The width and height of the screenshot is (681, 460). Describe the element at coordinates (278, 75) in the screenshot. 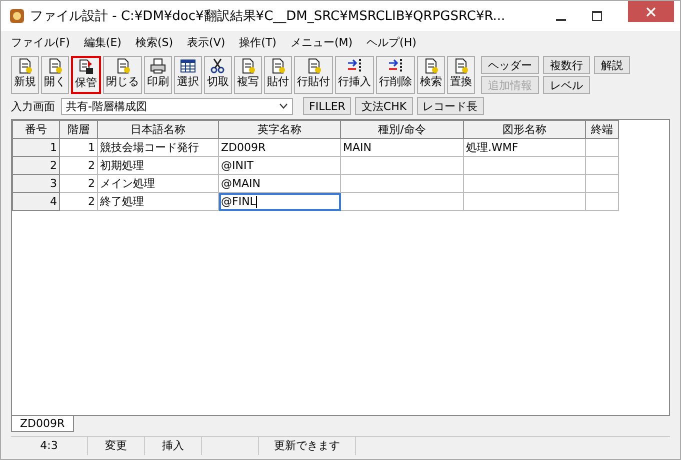

I see `toolbar-button: 貼付` at that location.